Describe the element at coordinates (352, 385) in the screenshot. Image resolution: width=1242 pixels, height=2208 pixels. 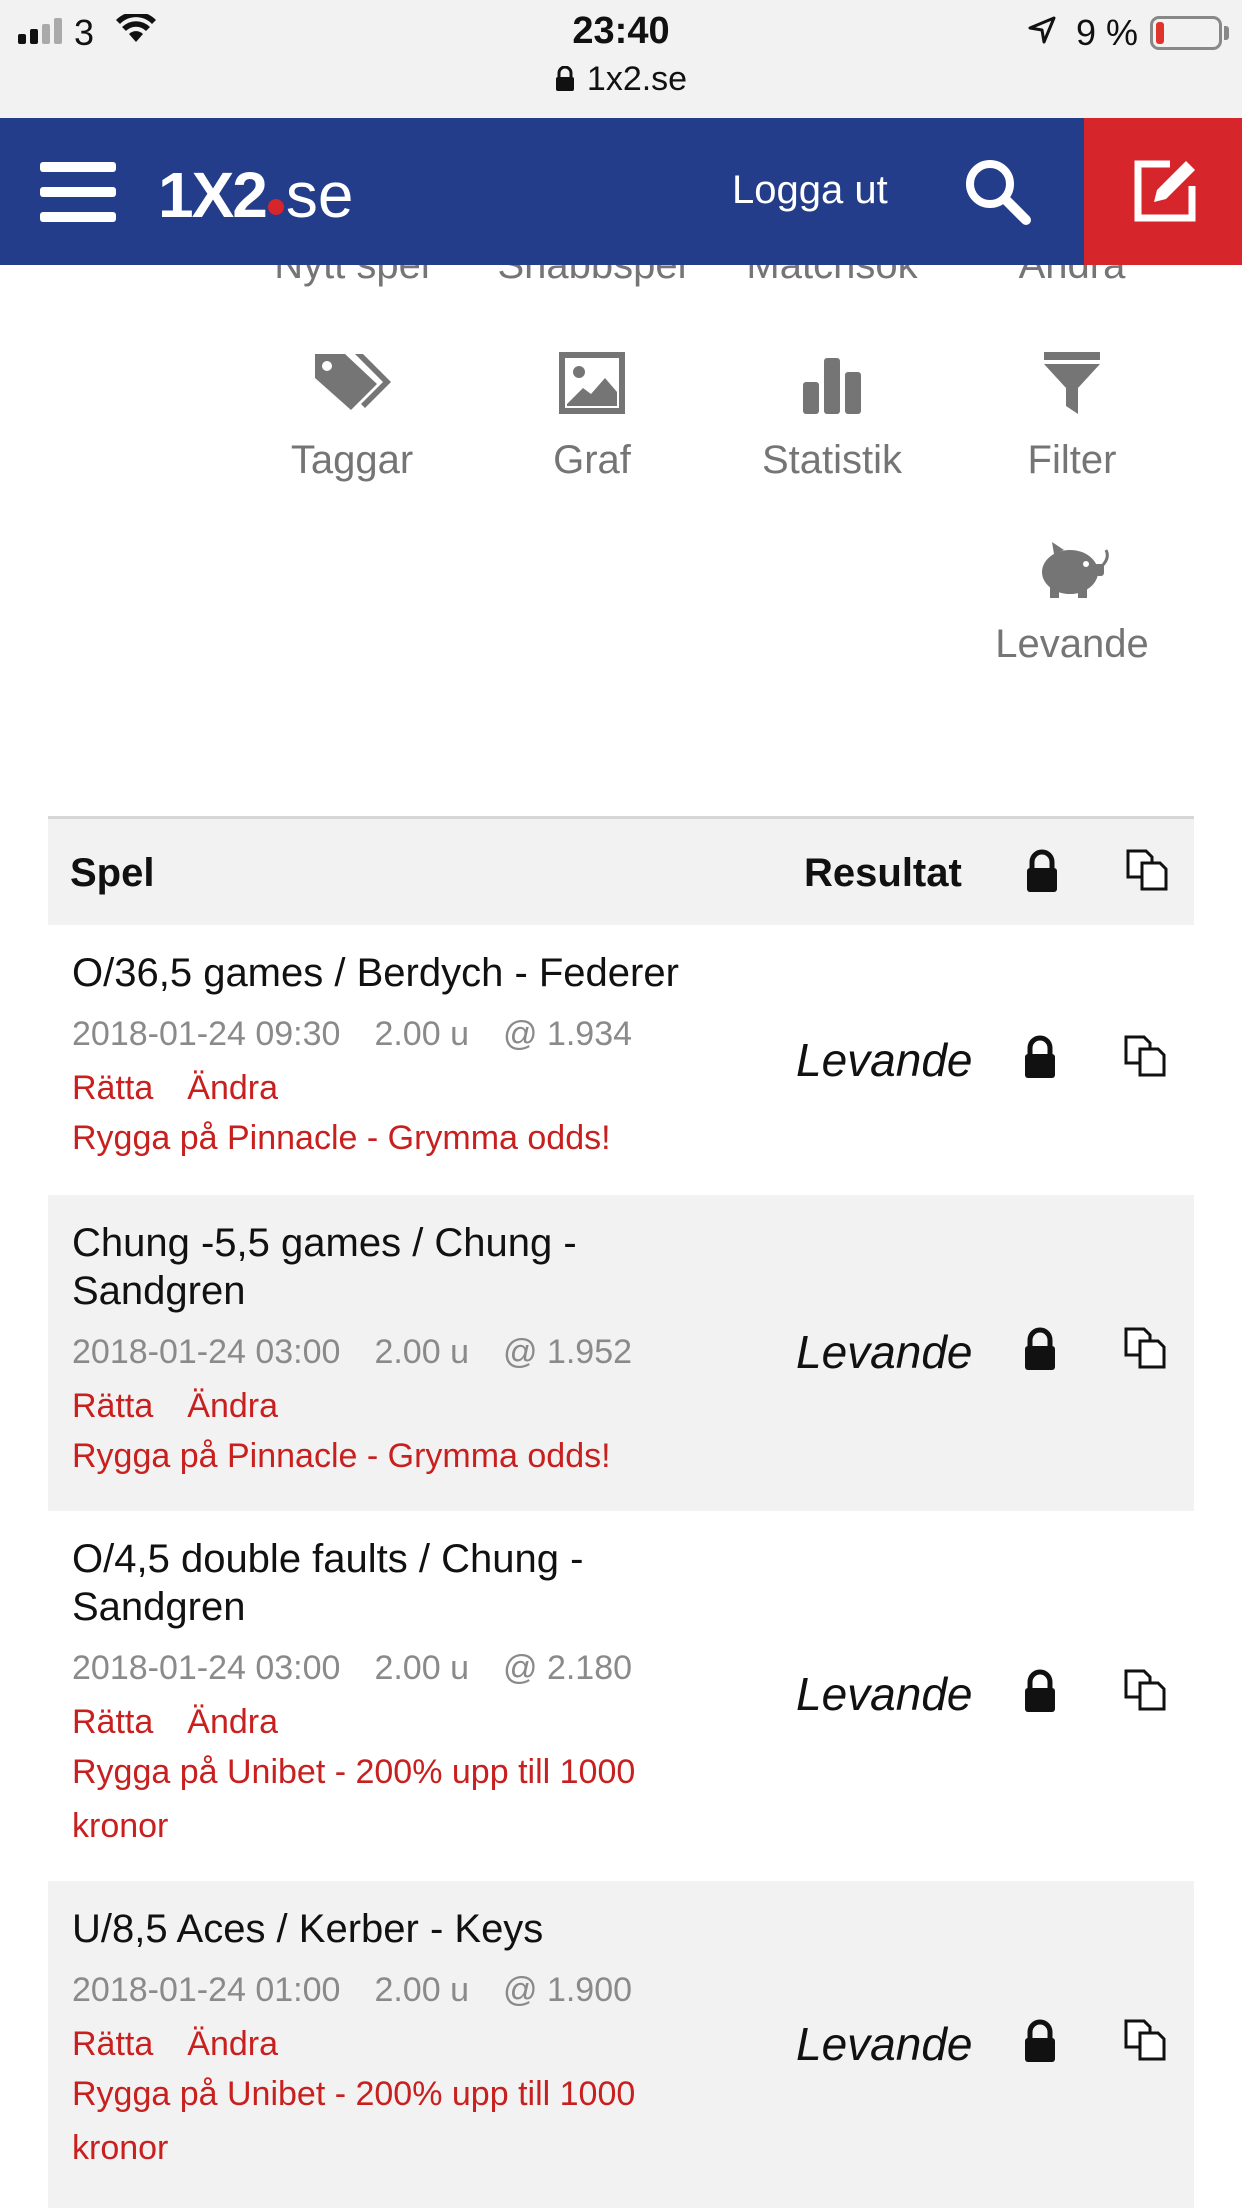
I see `tag-icon` at that location.